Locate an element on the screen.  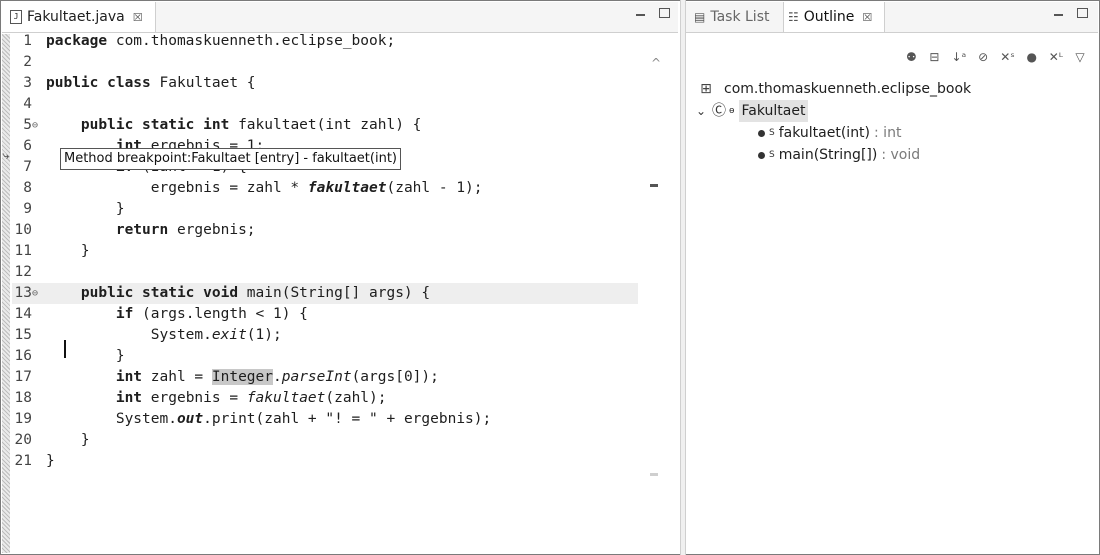
code-line: 3 public class Fakultaet { is located at coordinates (325, 83).